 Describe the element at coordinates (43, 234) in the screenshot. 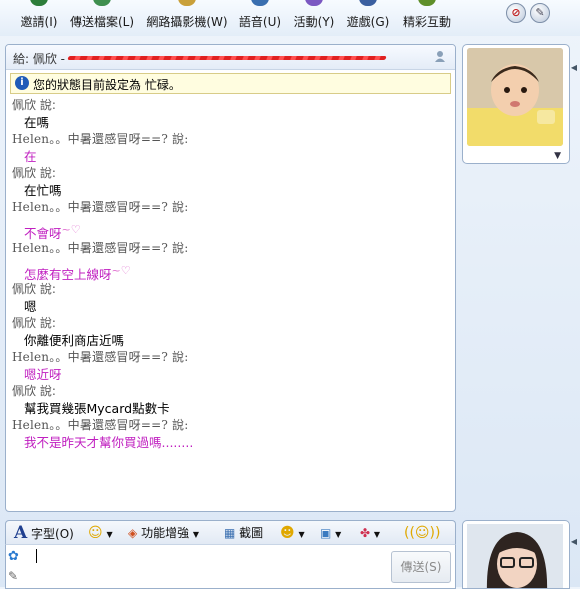

I see `message-text: 不會呀` at that location.